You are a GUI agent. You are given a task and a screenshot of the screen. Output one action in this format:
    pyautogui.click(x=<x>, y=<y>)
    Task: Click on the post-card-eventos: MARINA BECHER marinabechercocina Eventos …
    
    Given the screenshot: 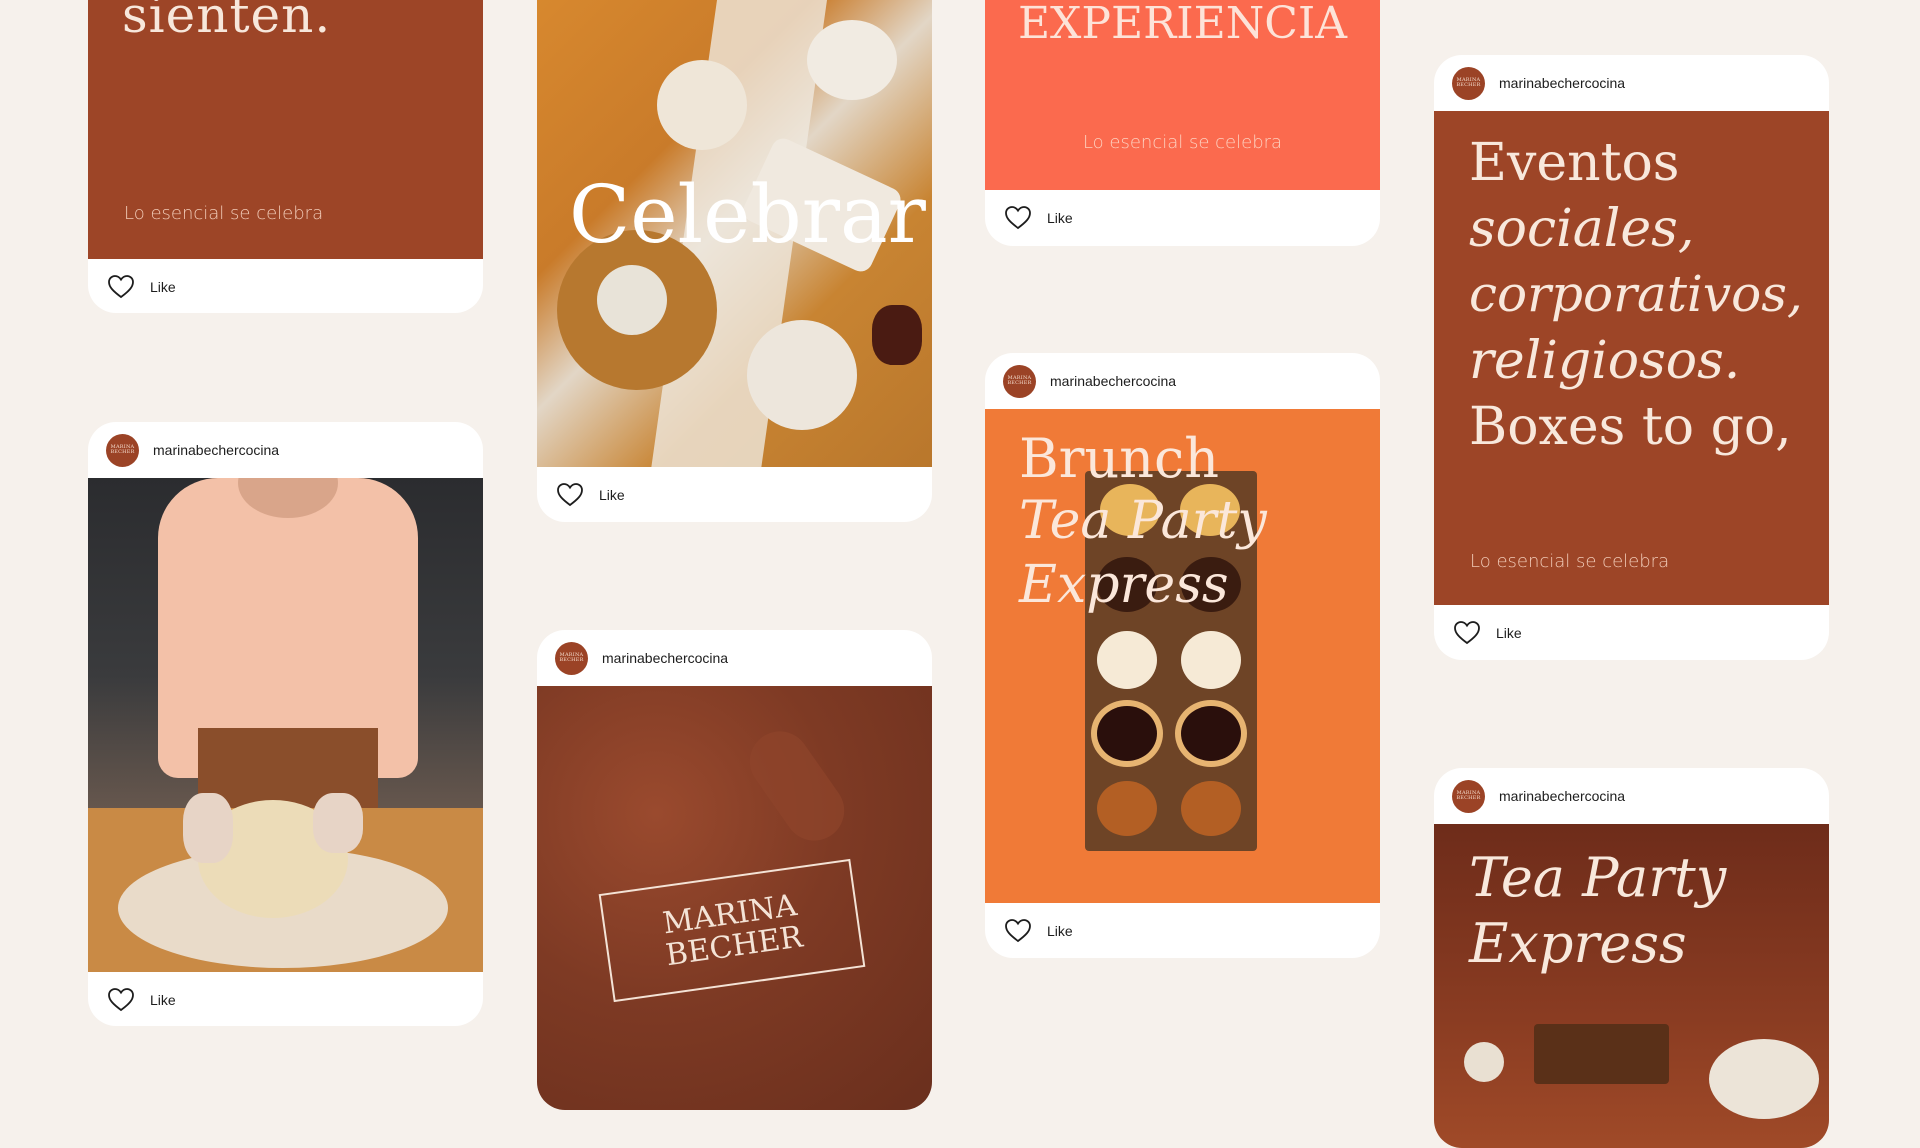 What is the action you would take?
    pyautogui.click(x=1631, y=357)
    